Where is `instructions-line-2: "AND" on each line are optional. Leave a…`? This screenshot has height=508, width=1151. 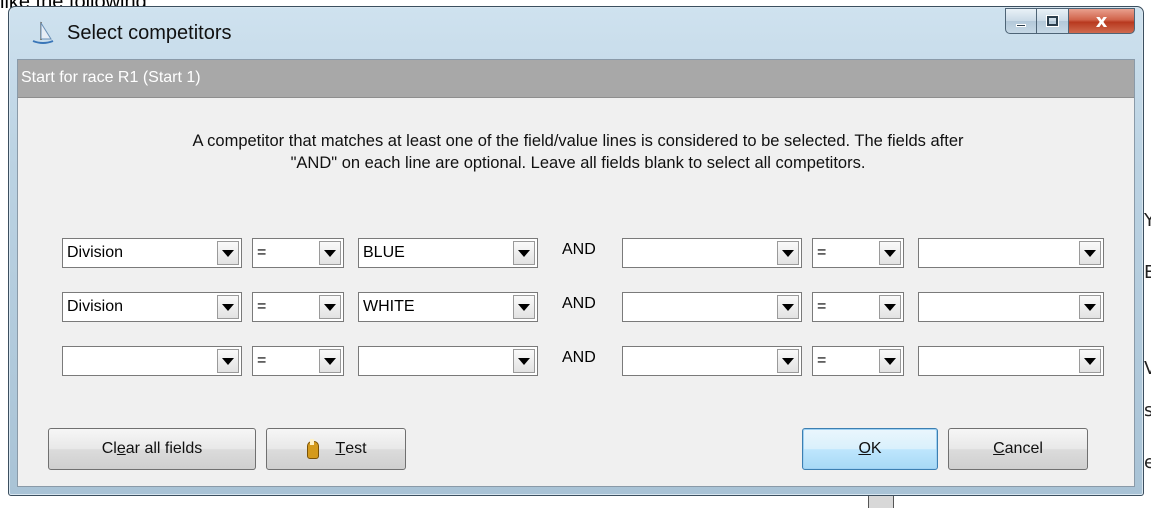
instructions-line-2: "AND" on each line are optional. Leave a… is located at coordinates (578, 163).